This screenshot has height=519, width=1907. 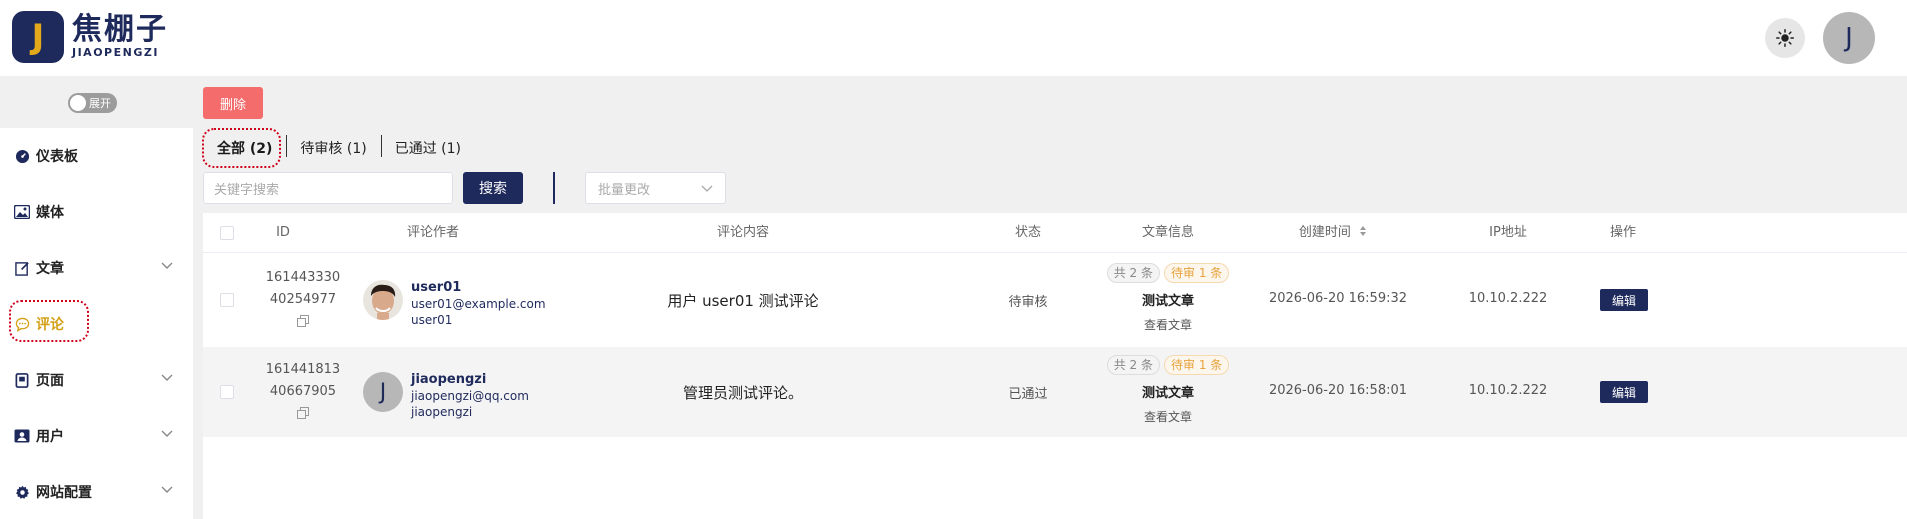 What do you see at coordinates (328, 188) in the screenshot?
I see `search-input: 关键字搜索` at bounding box center [328, 188].